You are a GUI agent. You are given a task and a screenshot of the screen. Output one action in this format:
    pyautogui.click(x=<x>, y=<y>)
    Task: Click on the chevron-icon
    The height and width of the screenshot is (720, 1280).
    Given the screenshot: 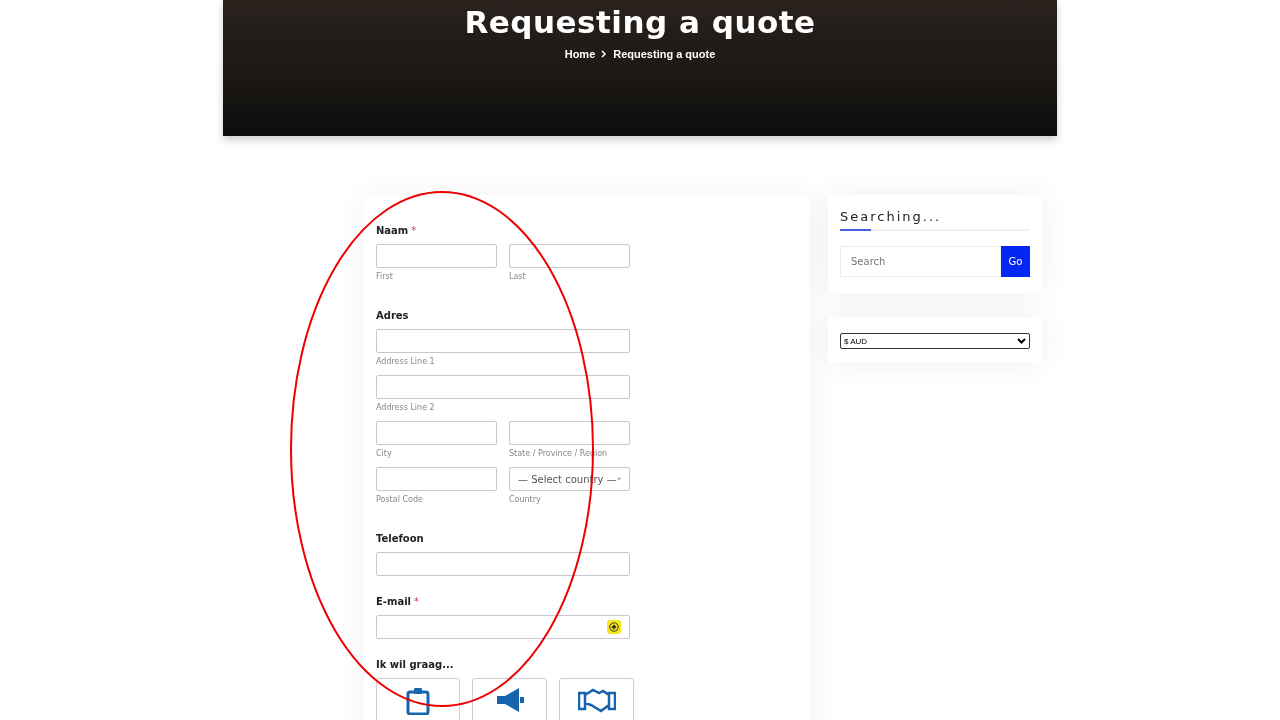 What is the action you would take?
    pyautogui.click(x=604, y=54)
    